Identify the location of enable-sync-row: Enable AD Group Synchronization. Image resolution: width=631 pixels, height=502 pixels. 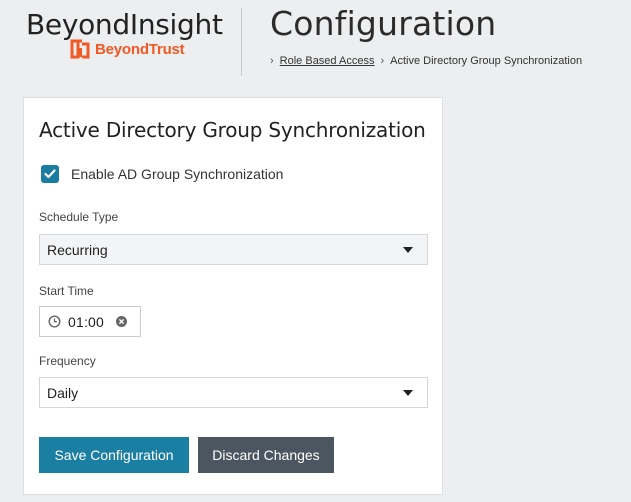
(162, 174).